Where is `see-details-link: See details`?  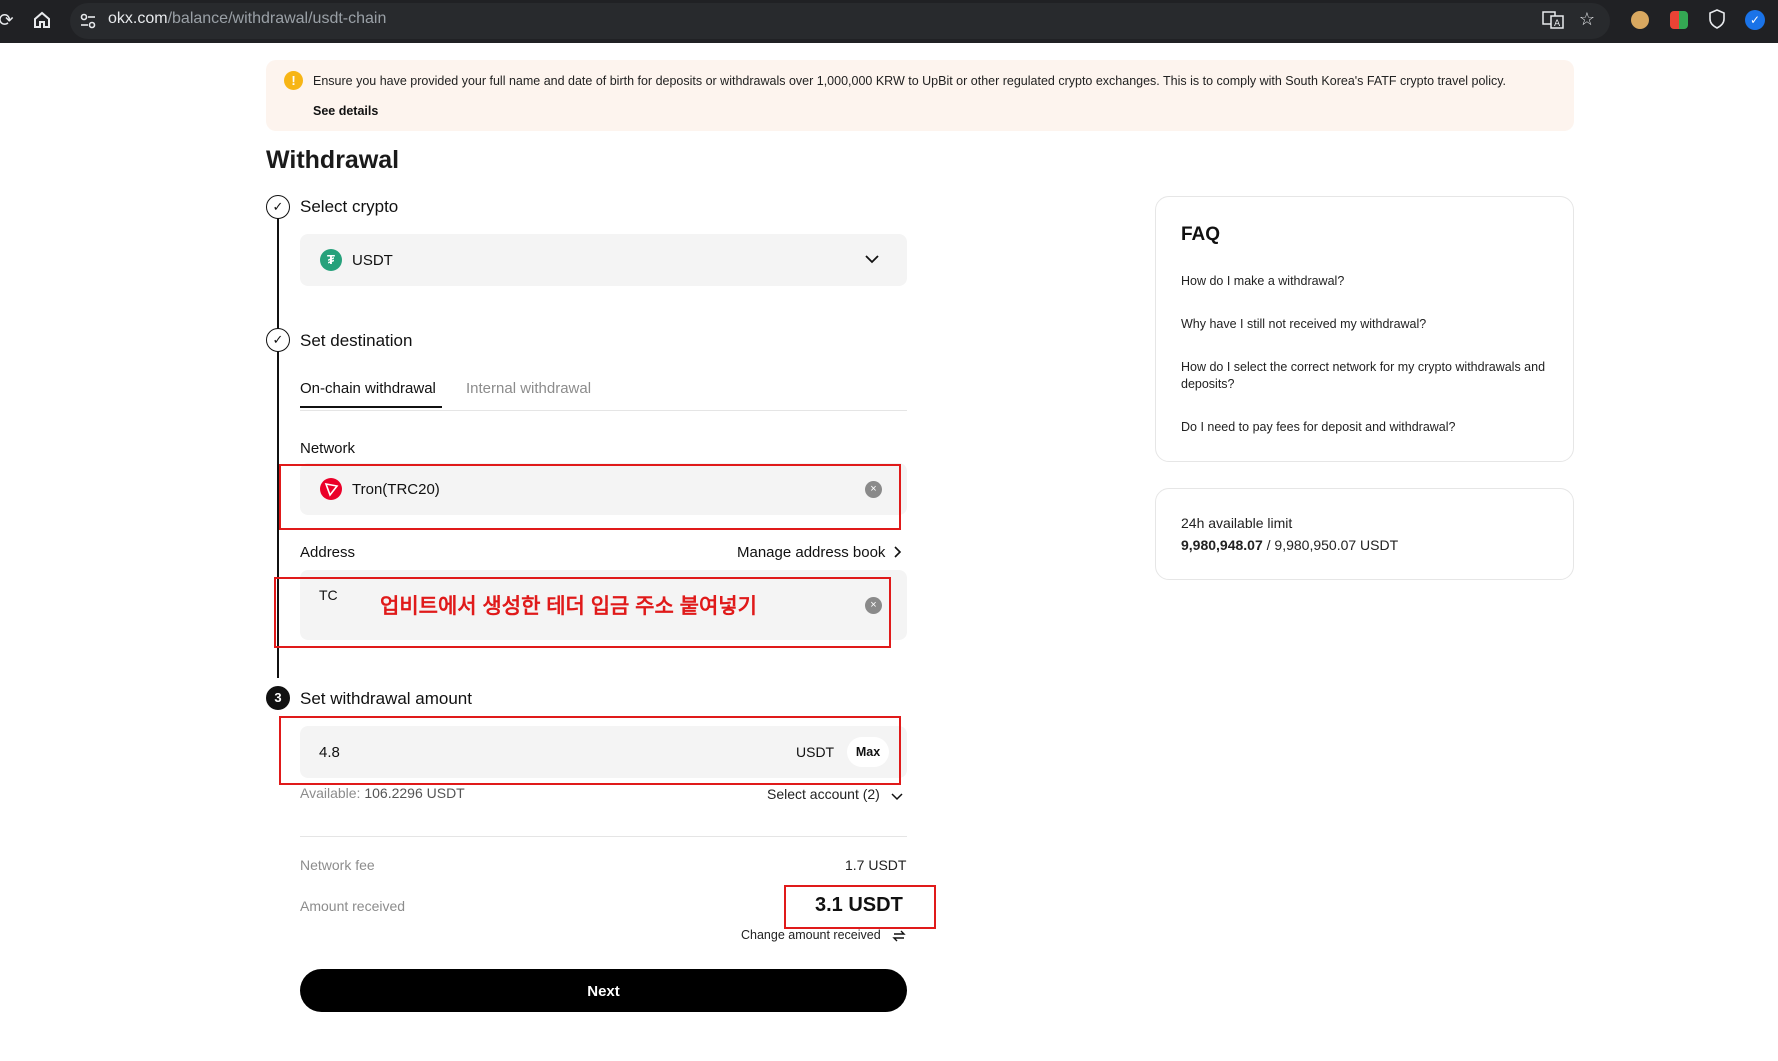
see-details-link: See details is located at coordinates (345, 111).